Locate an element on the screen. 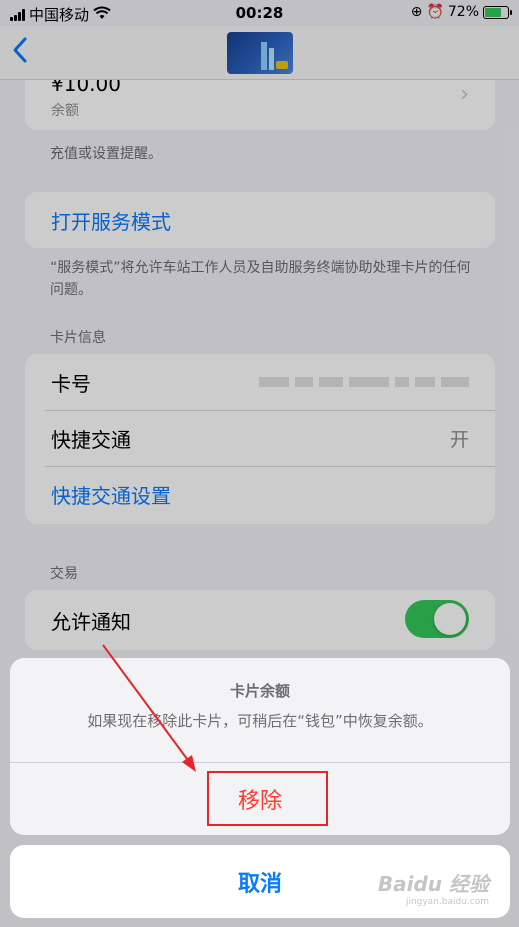  annotation-arrow is located at coordinates (149, 708).